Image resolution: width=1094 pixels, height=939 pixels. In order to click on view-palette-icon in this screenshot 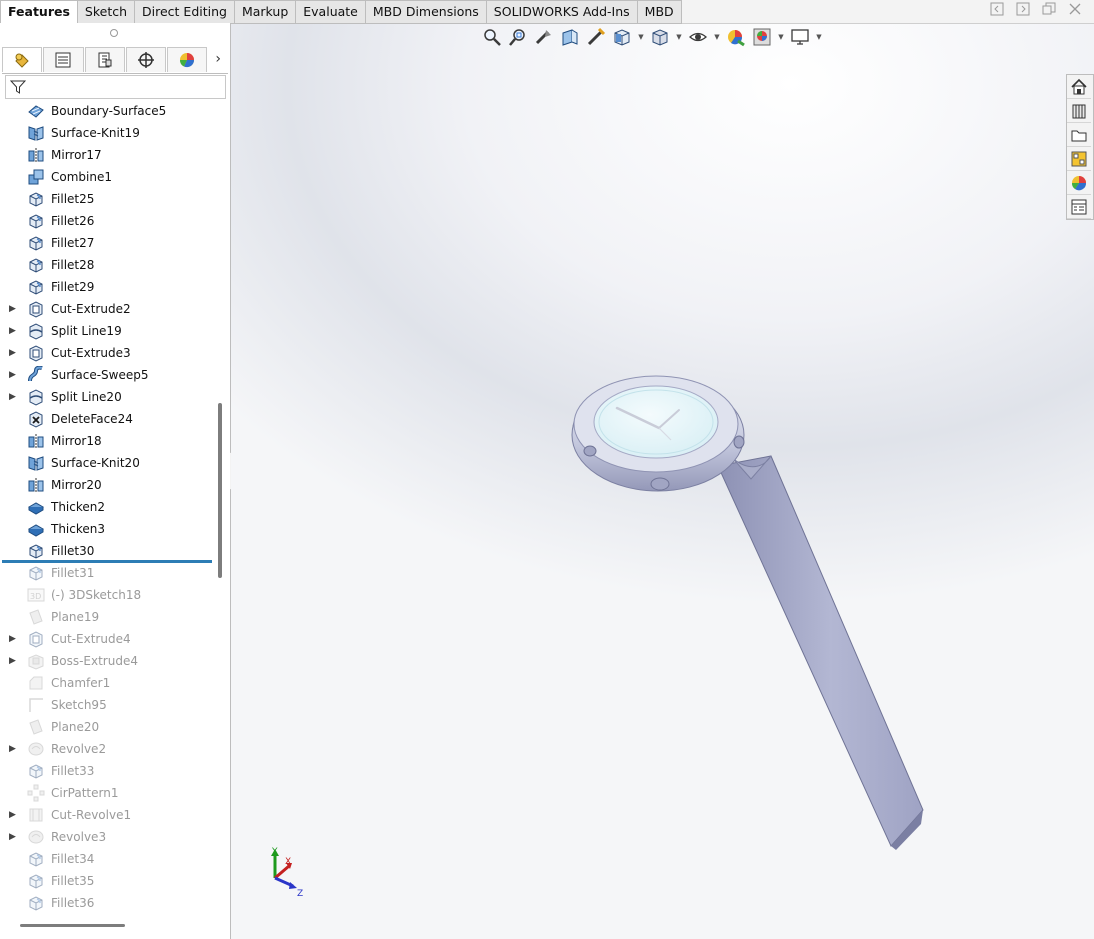, I will do `click(1079, 159)`.